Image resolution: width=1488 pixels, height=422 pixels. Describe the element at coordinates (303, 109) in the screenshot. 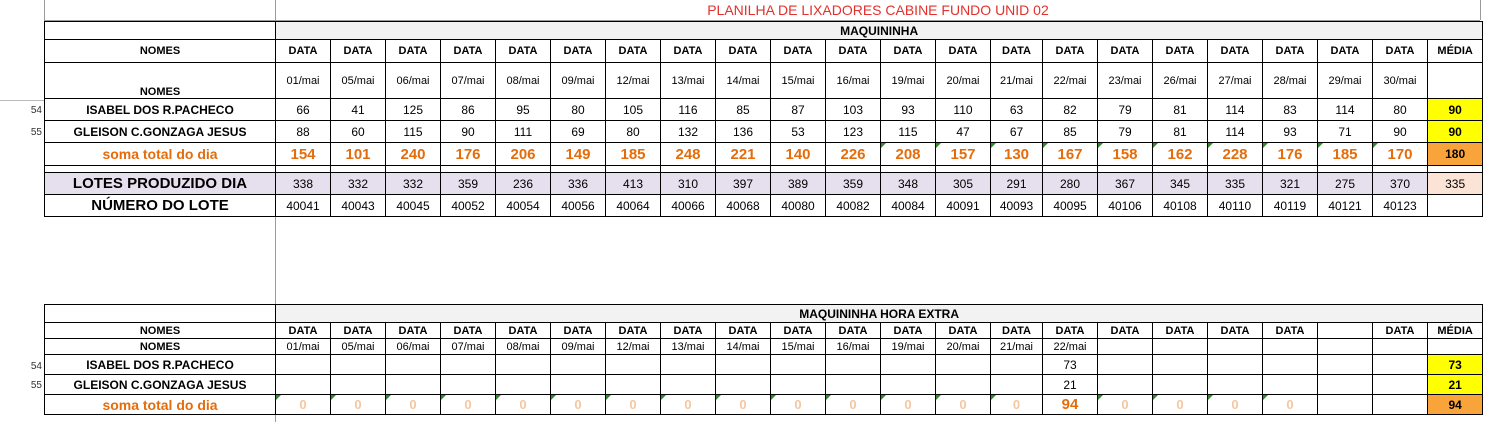

I see `value-cell: 66` at that location.